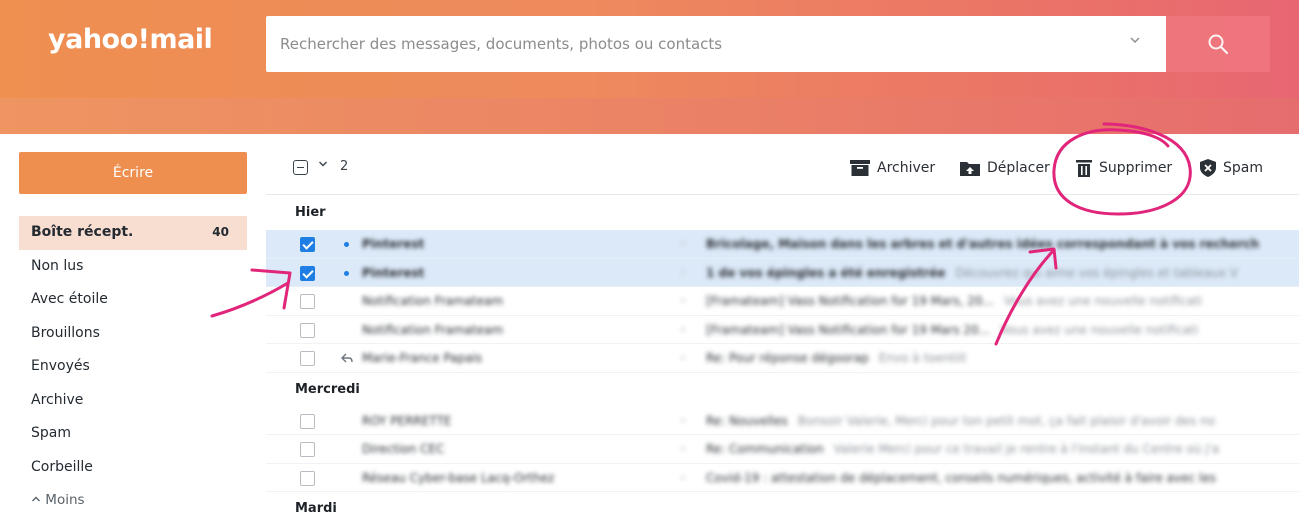  I want to click on folder-label: Brouillons, so click(65, 332).